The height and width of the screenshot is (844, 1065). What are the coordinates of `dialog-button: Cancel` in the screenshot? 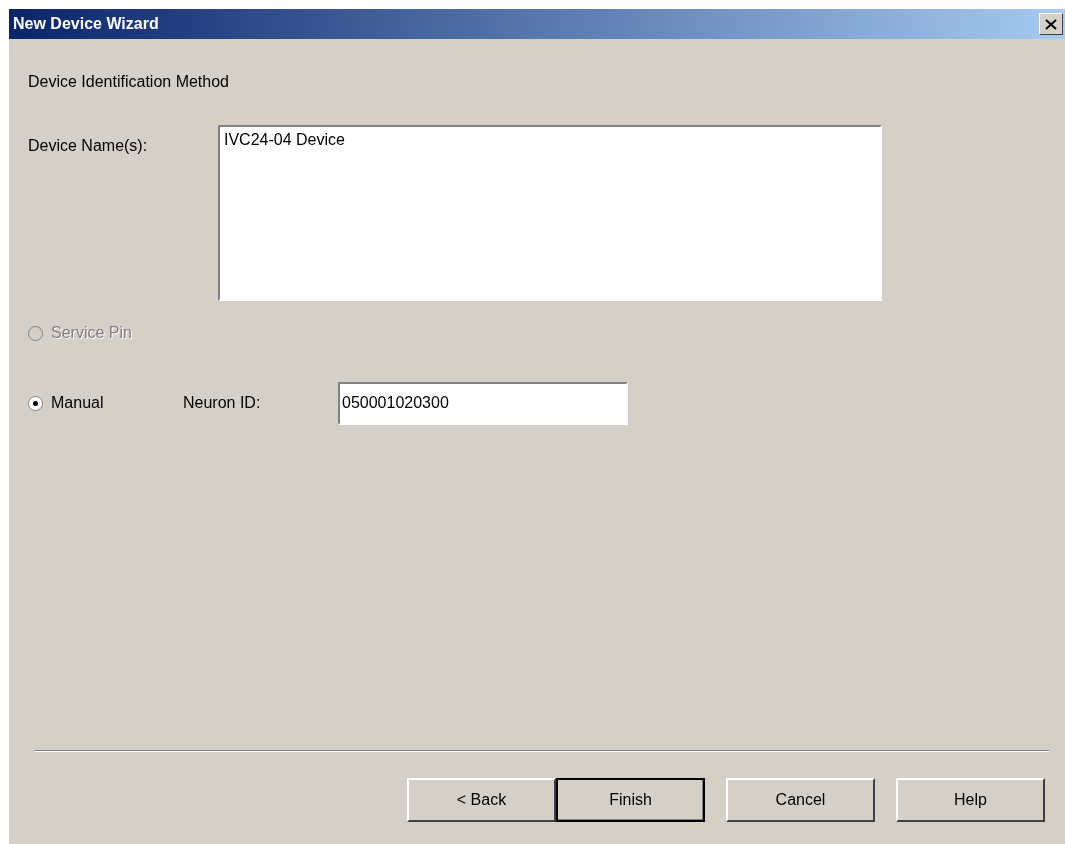 It's located at (800, 800).